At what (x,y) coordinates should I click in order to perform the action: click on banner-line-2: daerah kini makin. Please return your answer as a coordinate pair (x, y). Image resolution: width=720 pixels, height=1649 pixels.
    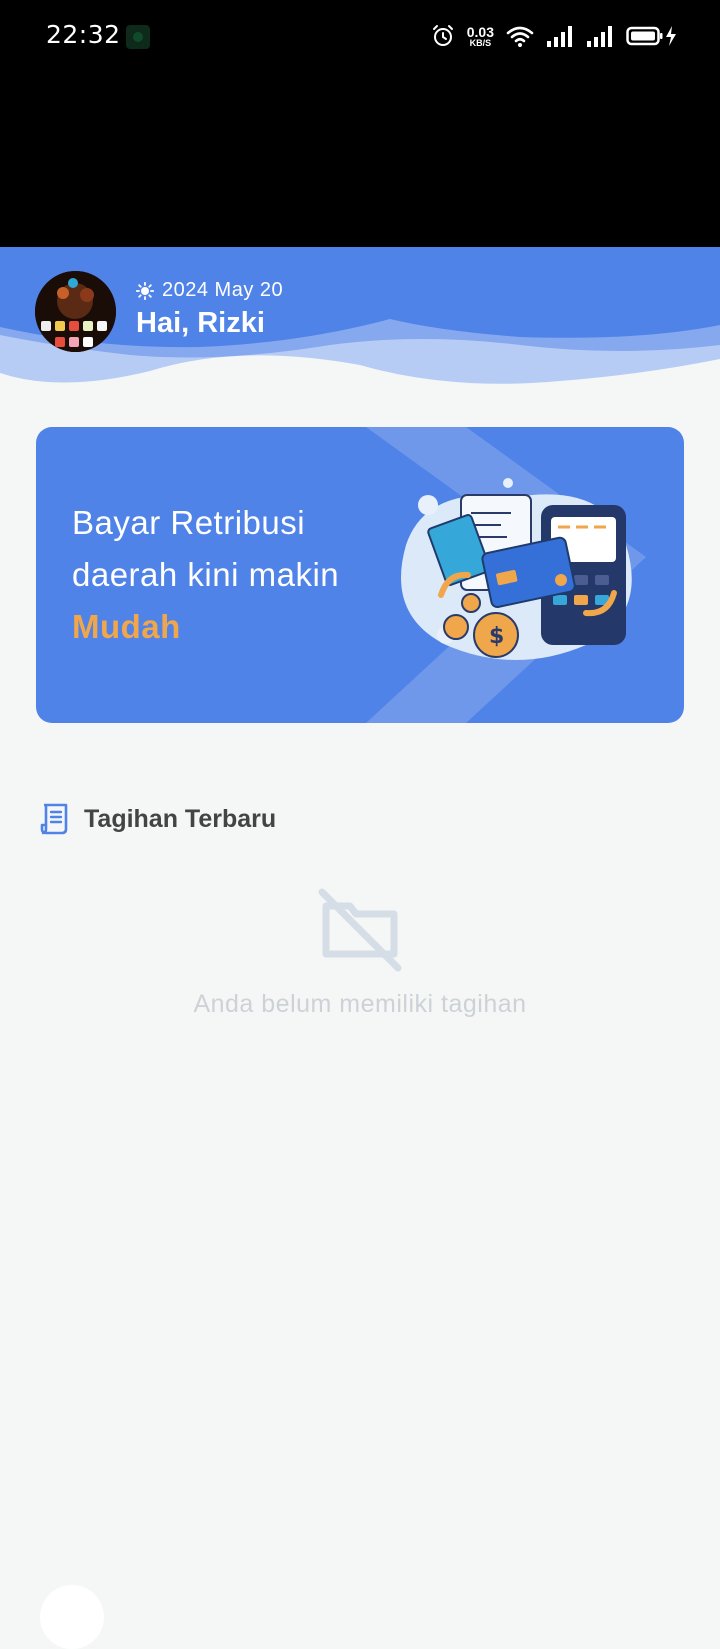
    Looking at the image, I should click on (206, 574).